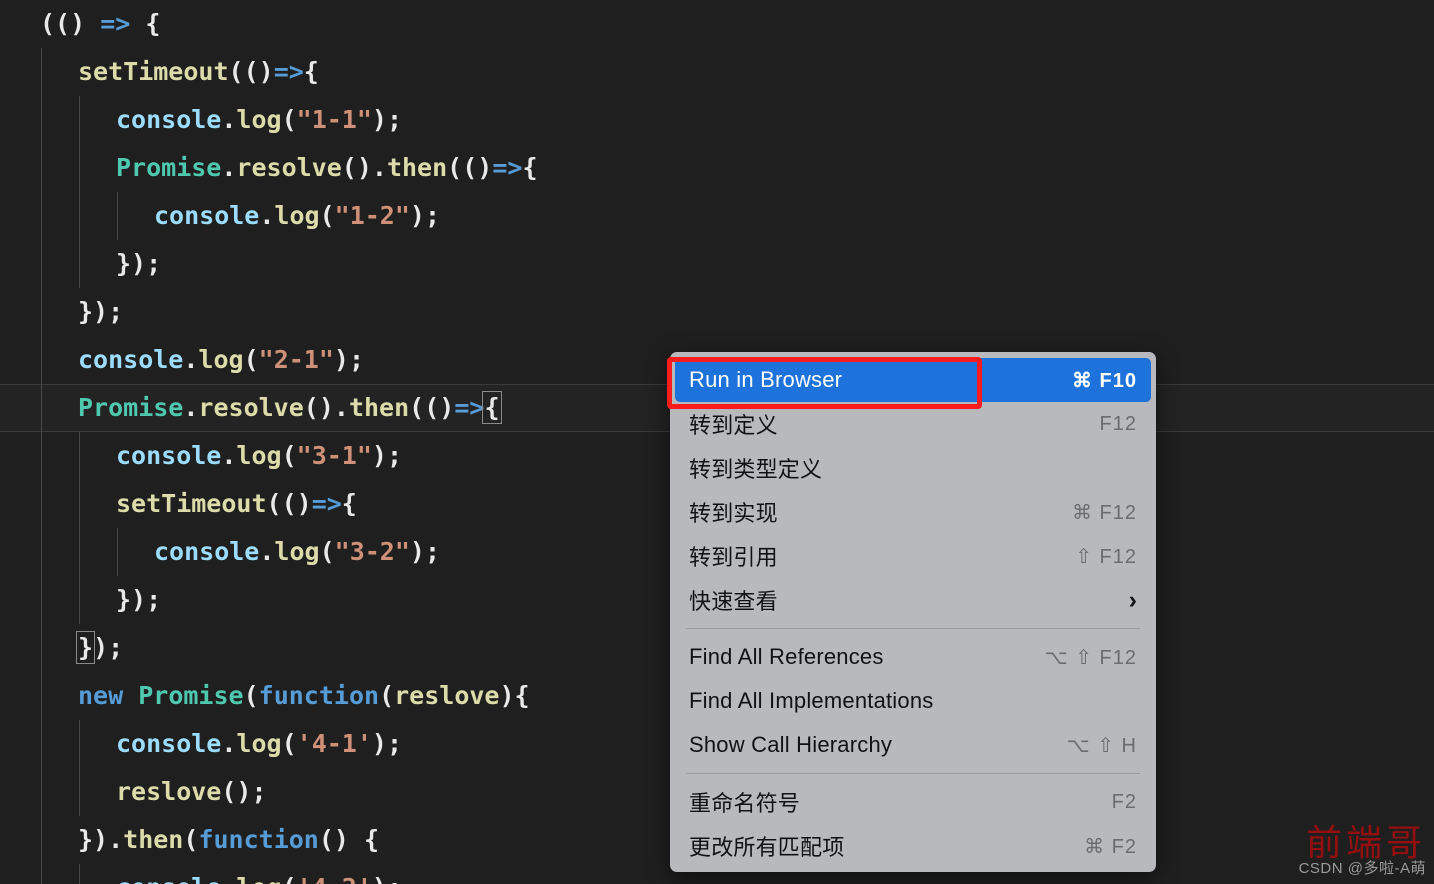 The width and height of the screenshot is (1434, 884). Describe the element at coordinates (1106, 556) in the screenshot. I see `menu-item-shortcut: ⇧ F12` at that location.